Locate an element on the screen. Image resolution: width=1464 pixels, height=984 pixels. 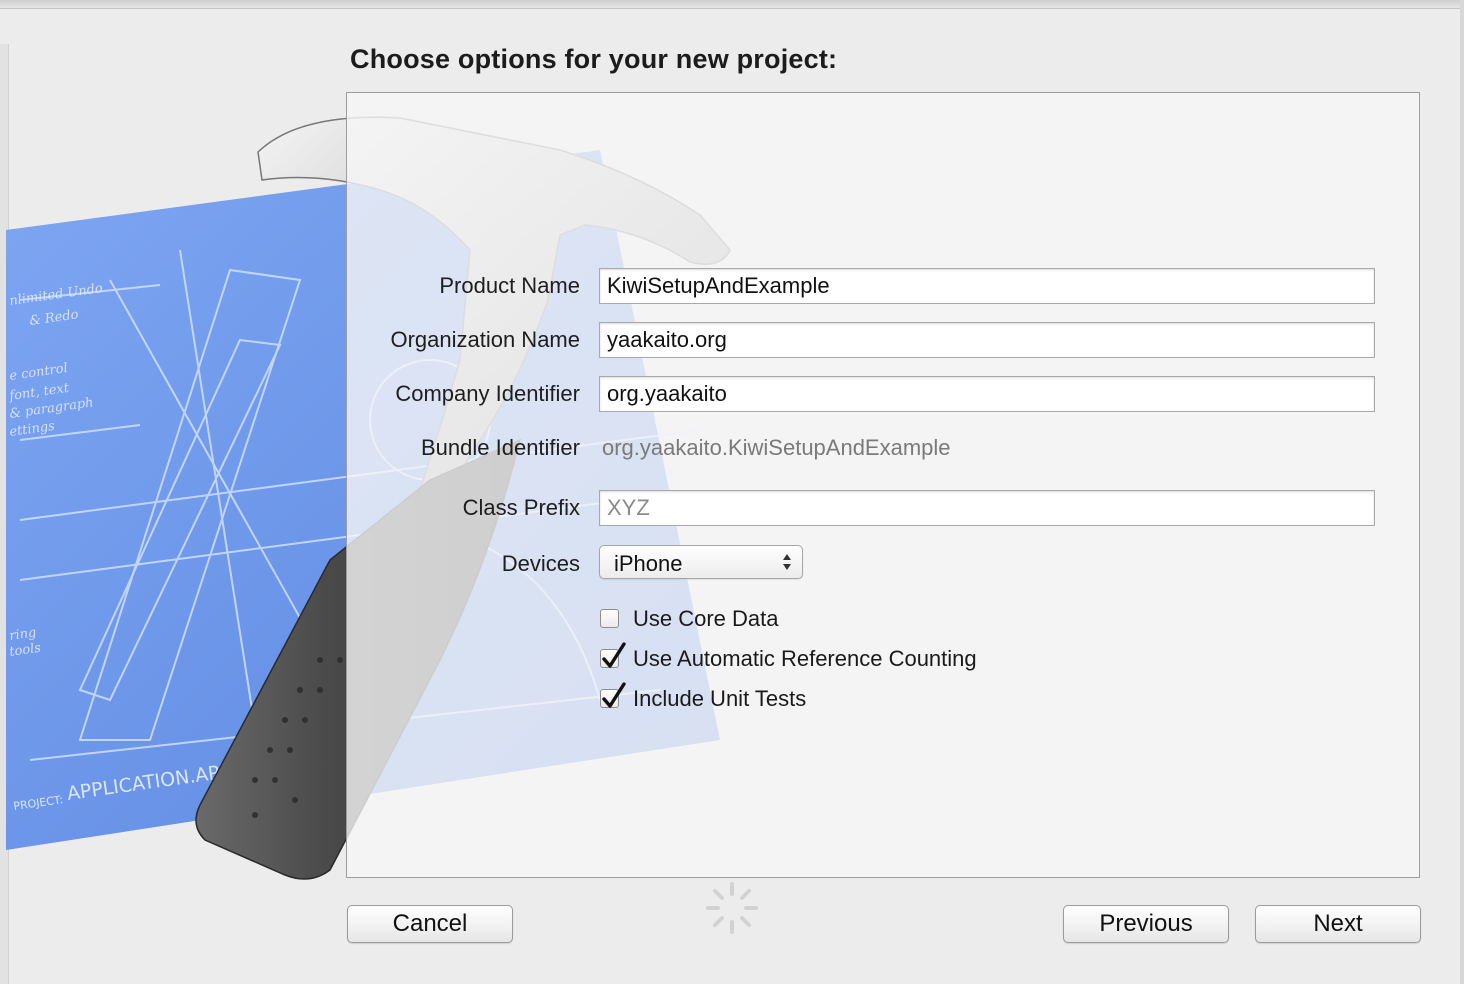
use-core-data-checkbox is located at coordinates (609, 618).